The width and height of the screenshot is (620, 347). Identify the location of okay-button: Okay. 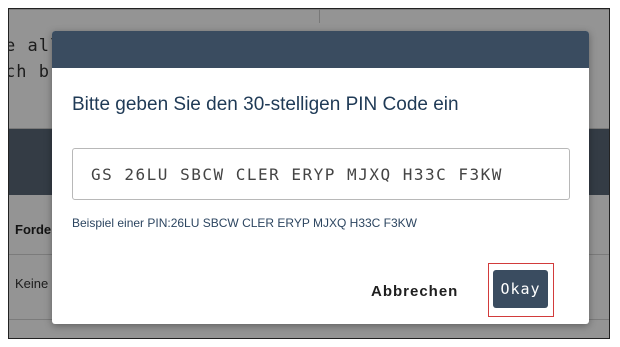
(520, 289).